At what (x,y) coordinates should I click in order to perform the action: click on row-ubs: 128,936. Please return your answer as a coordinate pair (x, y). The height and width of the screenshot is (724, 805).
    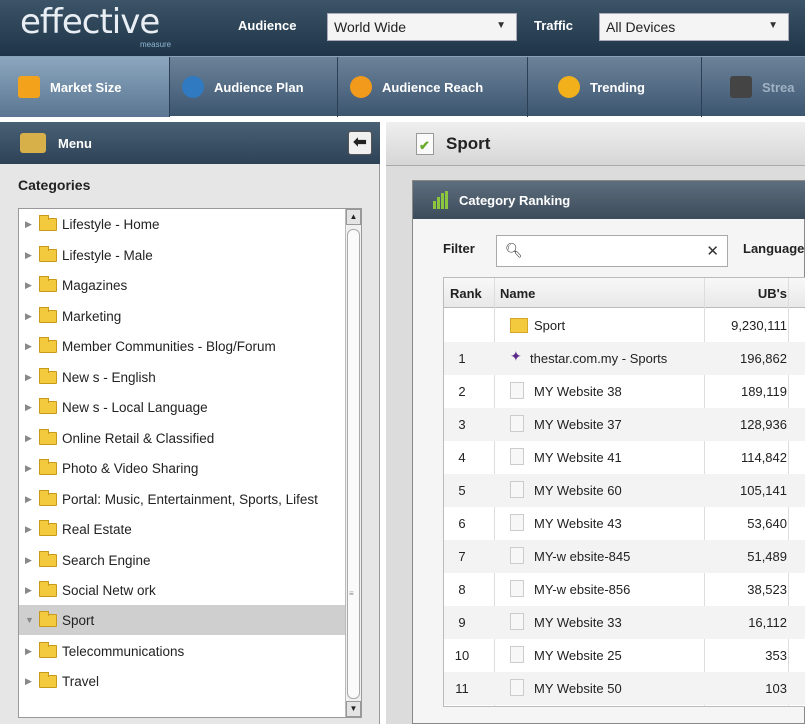
    Looking at the image, I should click on (763, 424).